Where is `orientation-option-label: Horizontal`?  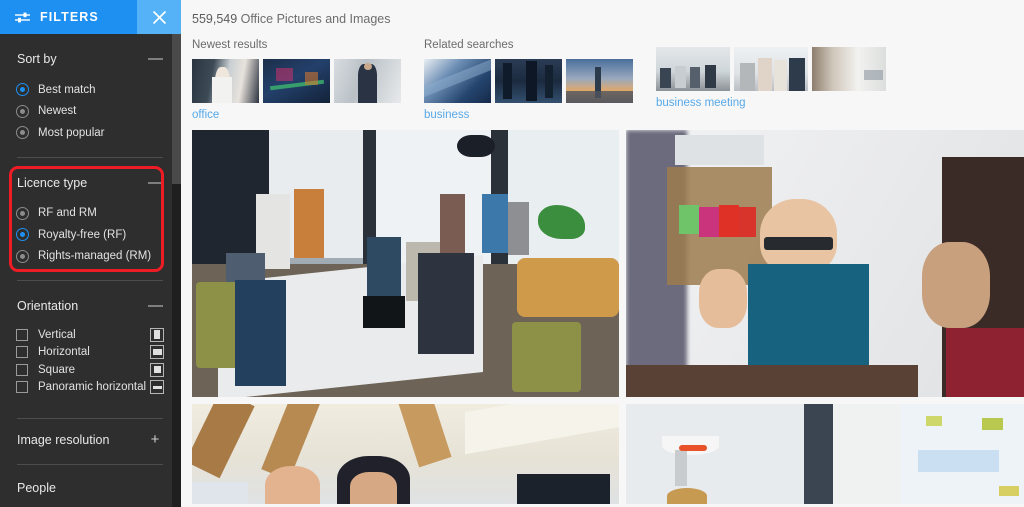
orientation-option-label: Horizontal is located at coordinates (64, 352).